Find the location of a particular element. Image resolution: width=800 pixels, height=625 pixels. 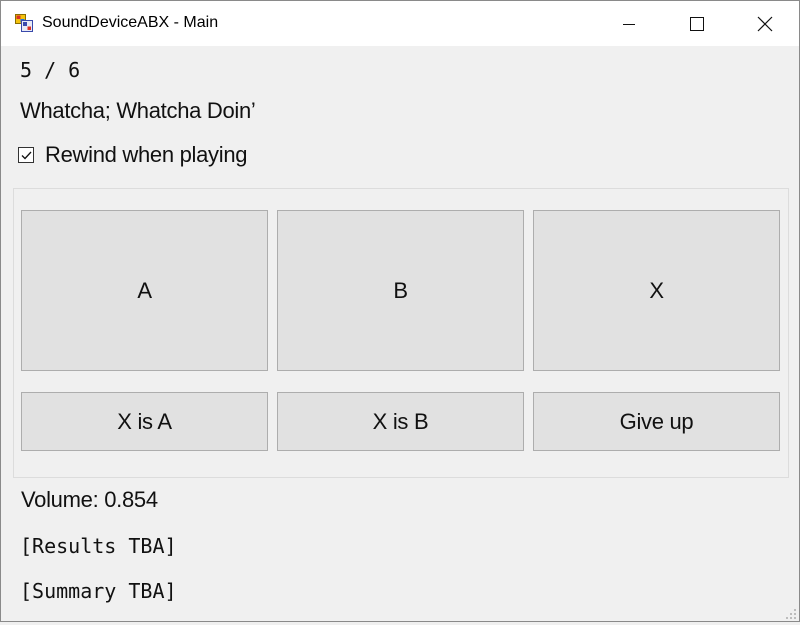

close-icon is located at coordinates (765, 23).